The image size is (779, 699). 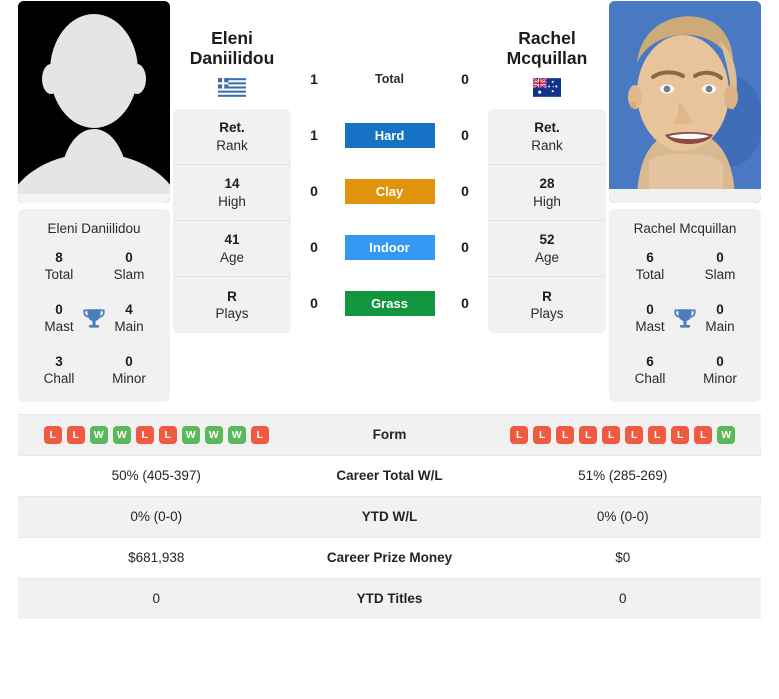 I want to click on surface-badge-clay: Clay, so click(x=389, y=191).